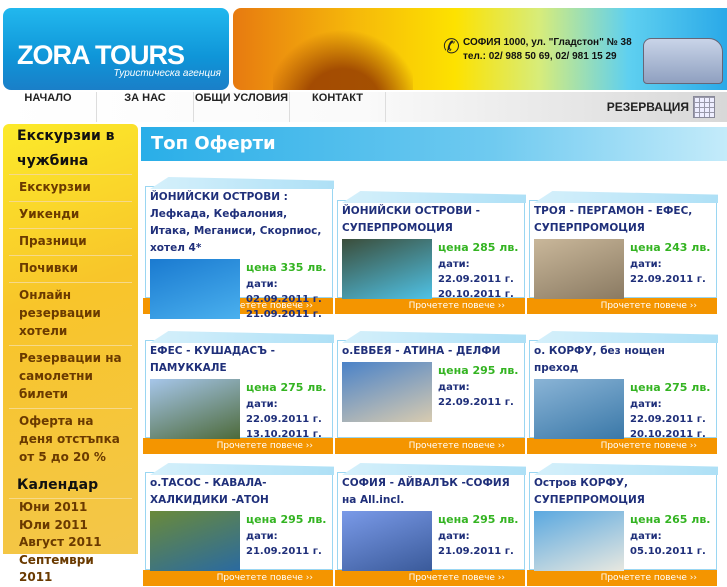  I want to click on calendar-icon, so click(704, 107).